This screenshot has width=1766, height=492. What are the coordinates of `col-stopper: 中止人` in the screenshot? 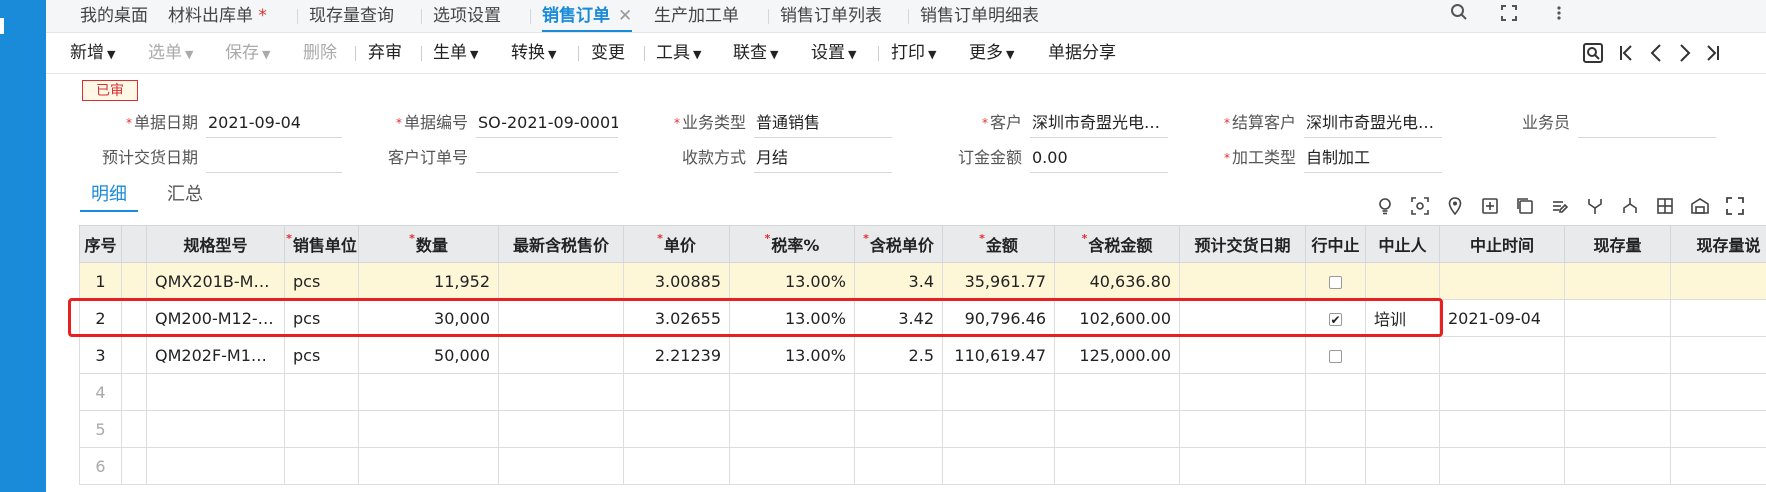 It's located at (1402, 244).